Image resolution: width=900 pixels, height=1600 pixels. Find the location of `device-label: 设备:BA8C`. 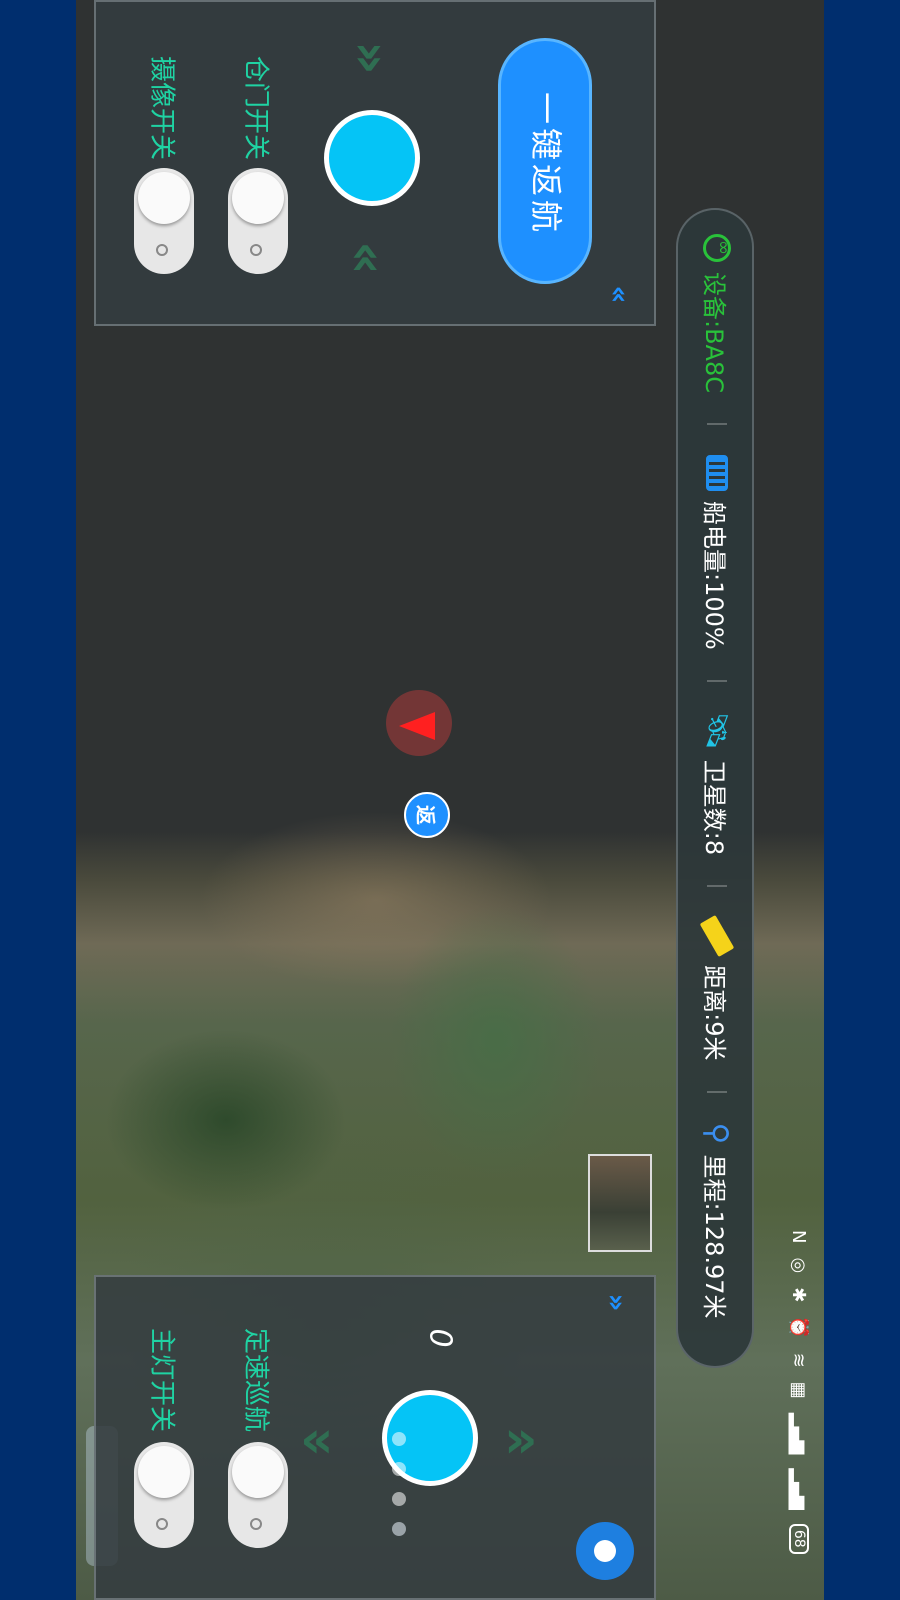

device-label: 设备:BA8C is located at coordinates (714, 332).